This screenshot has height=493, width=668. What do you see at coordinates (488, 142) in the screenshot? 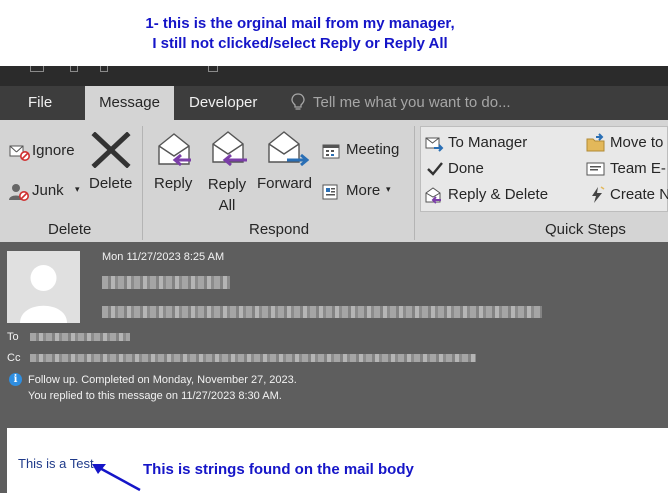
I see `to-manager-label: To Manager` at bounding box center [488, 142].